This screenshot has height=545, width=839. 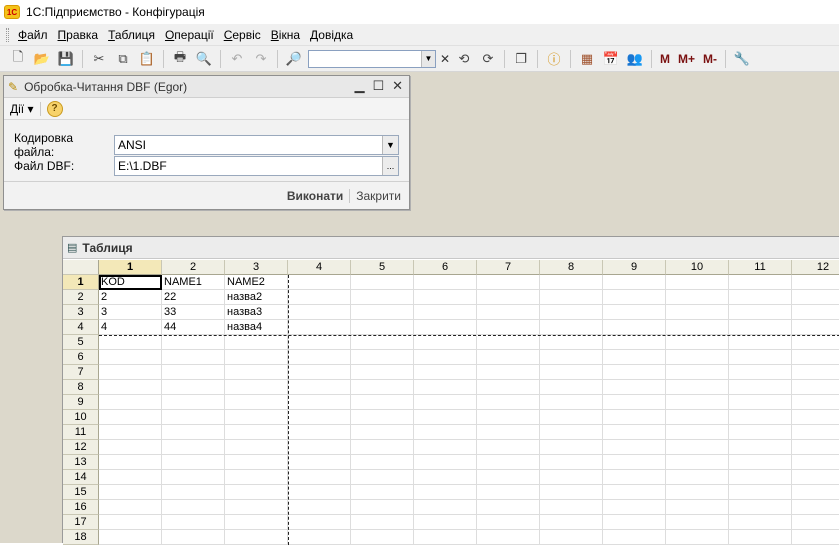 I want to click on find-prev-icon: ⟲, so click(x=464, y=59).